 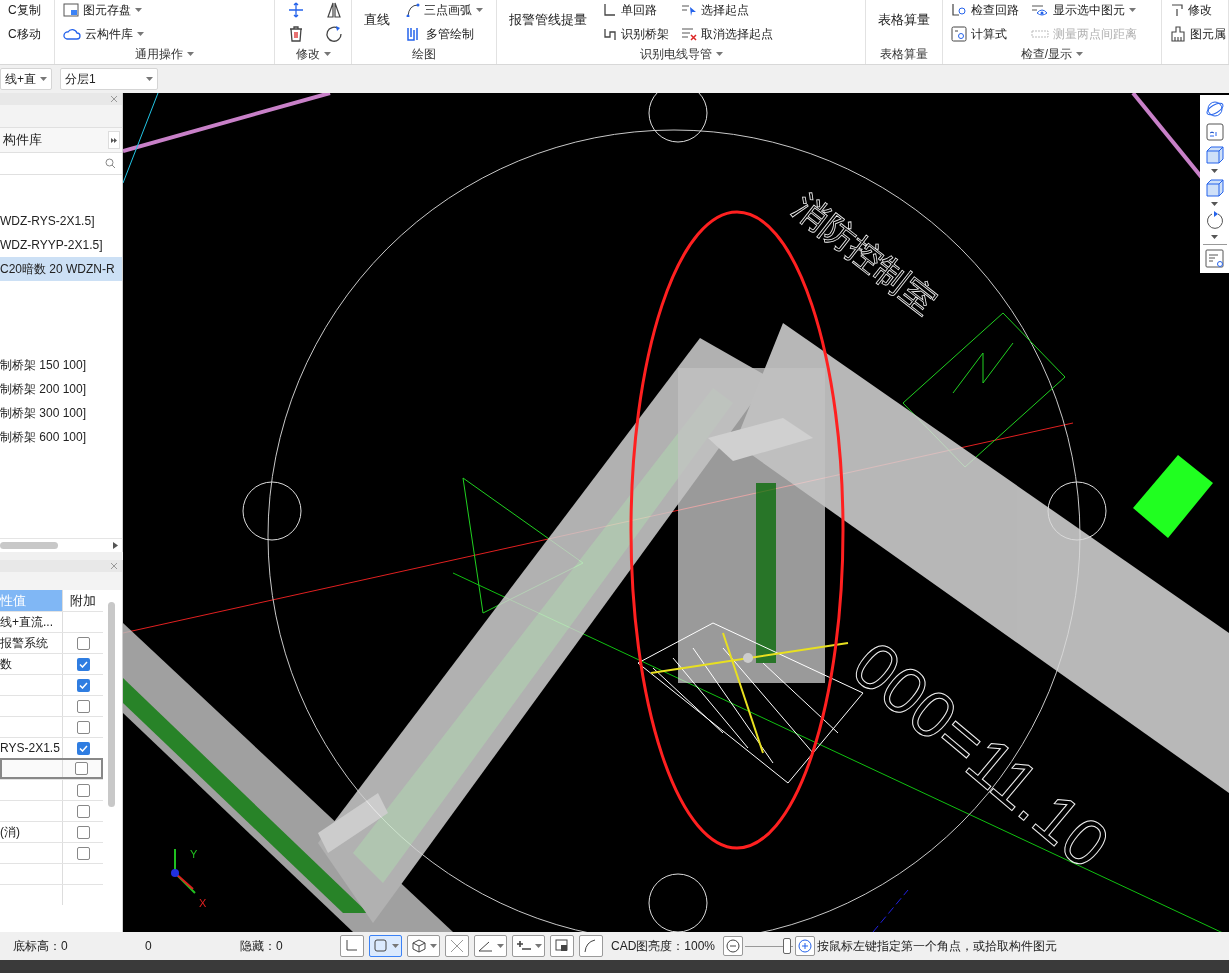 I want to click on ribbon-button: C复制, so click(x=24, y=10).